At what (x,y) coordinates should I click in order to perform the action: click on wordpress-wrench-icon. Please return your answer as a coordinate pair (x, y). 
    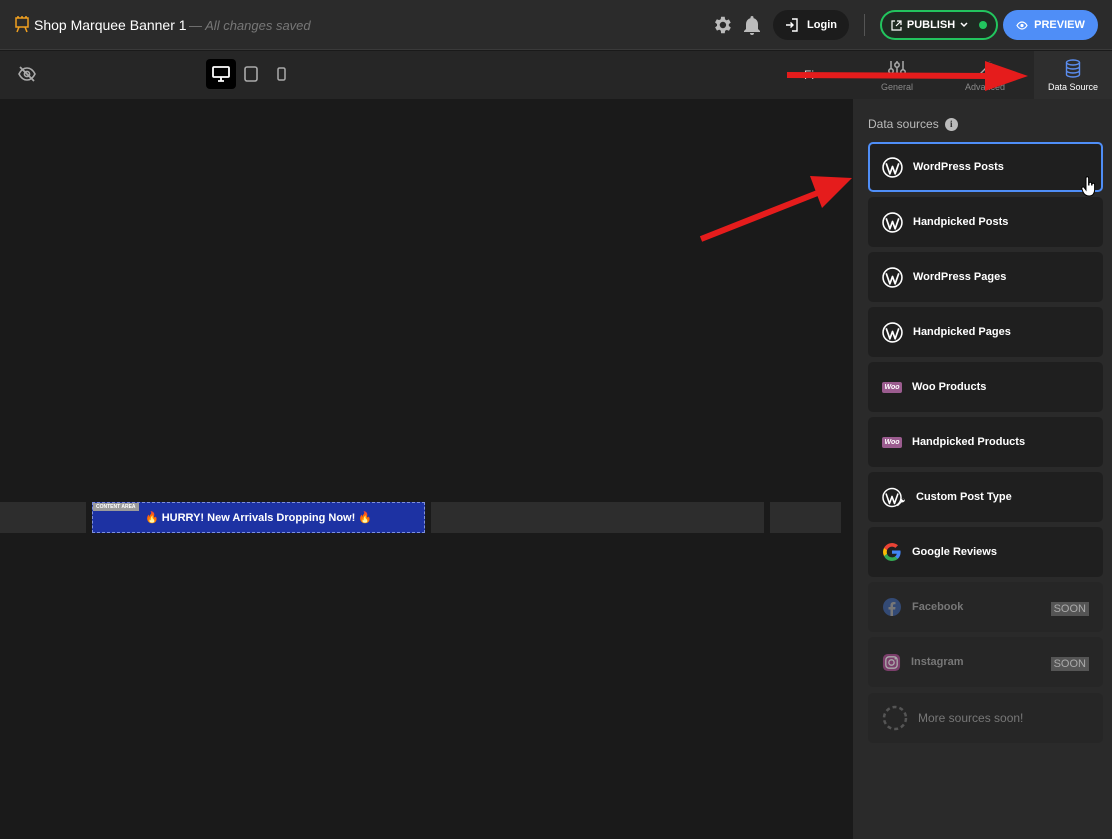
    Looking at the image, I should click on (893, 497).